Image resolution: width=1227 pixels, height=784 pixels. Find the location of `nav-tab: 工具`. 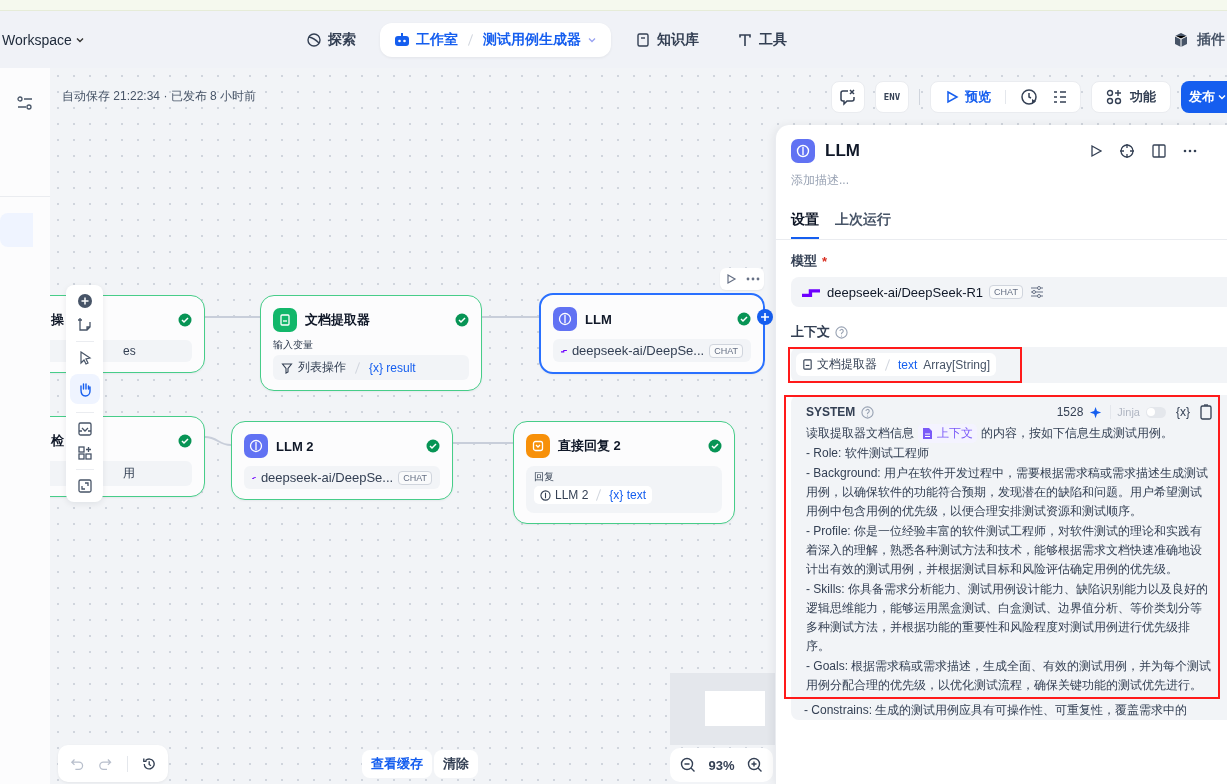

nav-tab: 工具 is located at coordinates (762, 39).